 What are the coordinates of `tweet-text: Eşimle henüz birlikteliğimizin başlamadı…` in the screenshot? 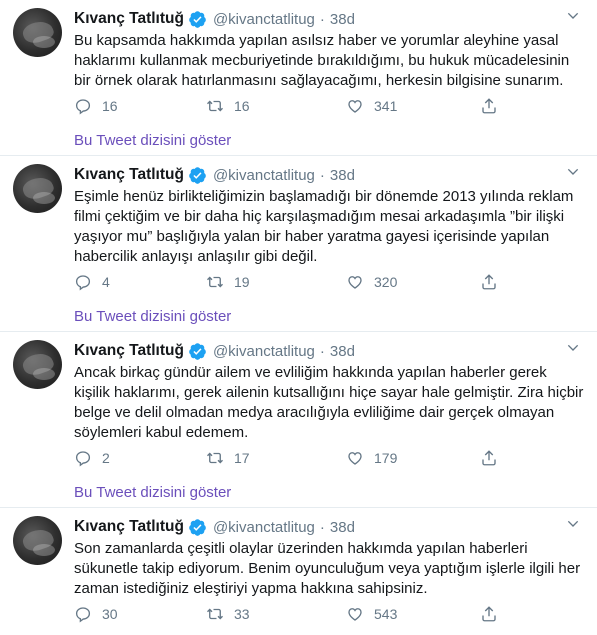 It's located at (324, 226).